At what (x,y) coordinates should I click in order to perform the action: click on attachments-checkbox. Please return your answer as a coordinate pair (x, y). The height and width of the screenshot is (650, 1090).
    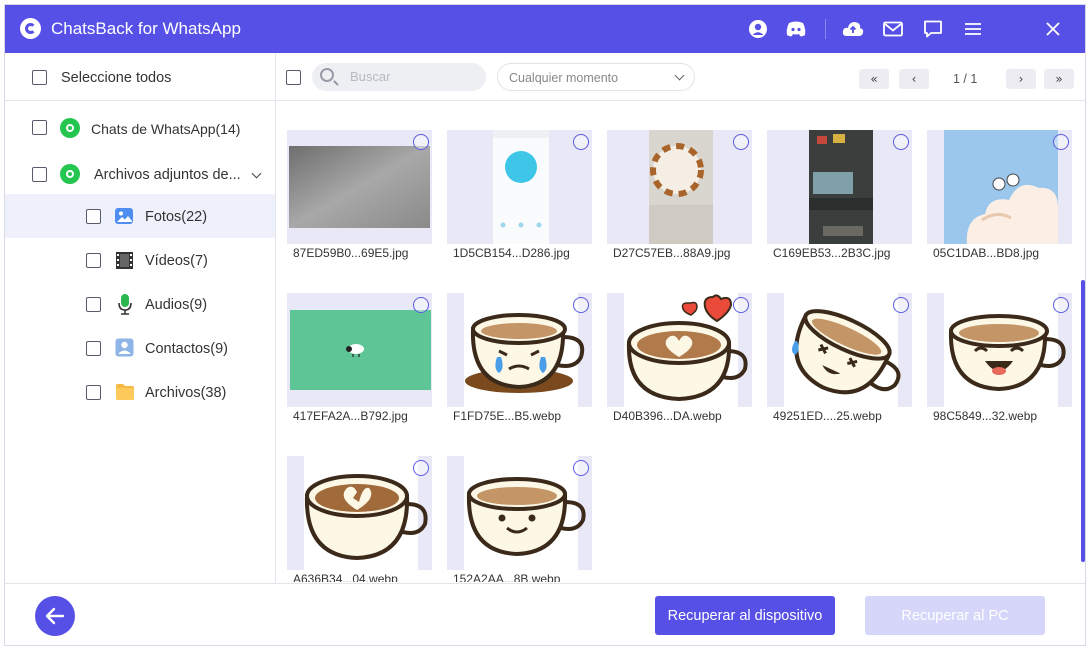
    Looking at the image, I should click on (39, 174).